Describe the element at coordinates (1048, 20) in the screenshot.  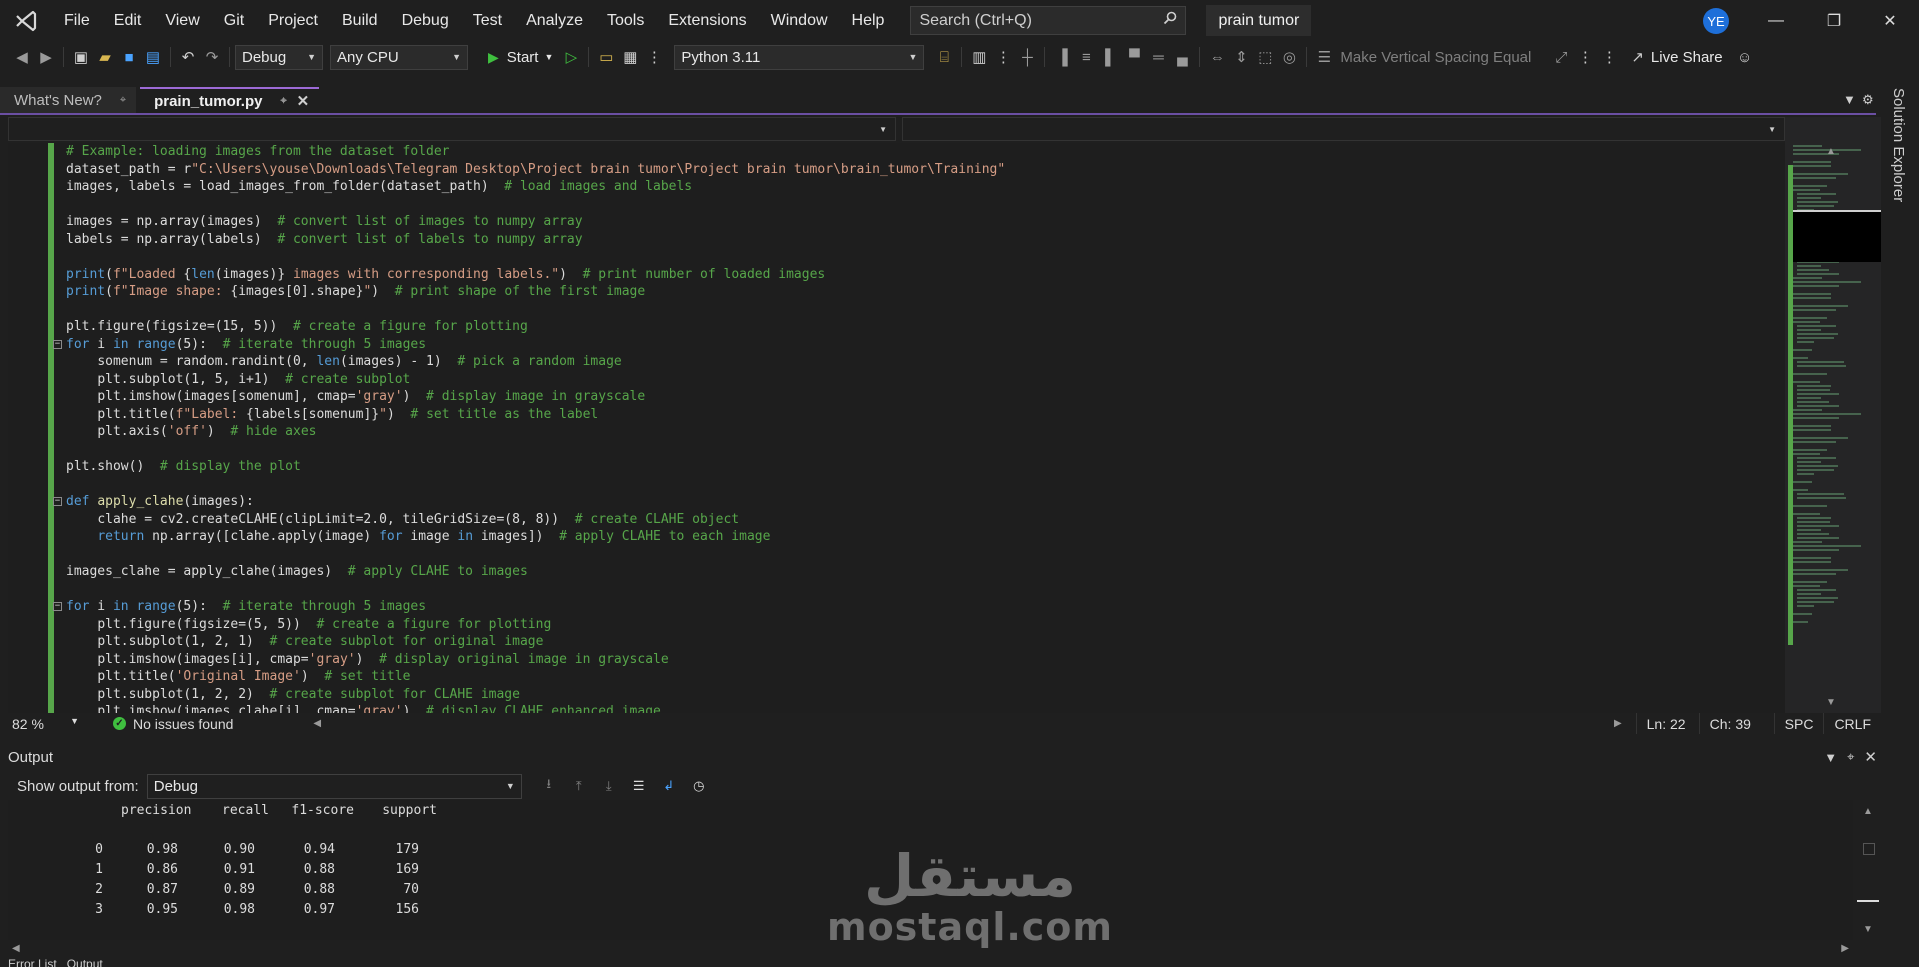
I see `search-input: Search (Ctrl+Q)` at that location.